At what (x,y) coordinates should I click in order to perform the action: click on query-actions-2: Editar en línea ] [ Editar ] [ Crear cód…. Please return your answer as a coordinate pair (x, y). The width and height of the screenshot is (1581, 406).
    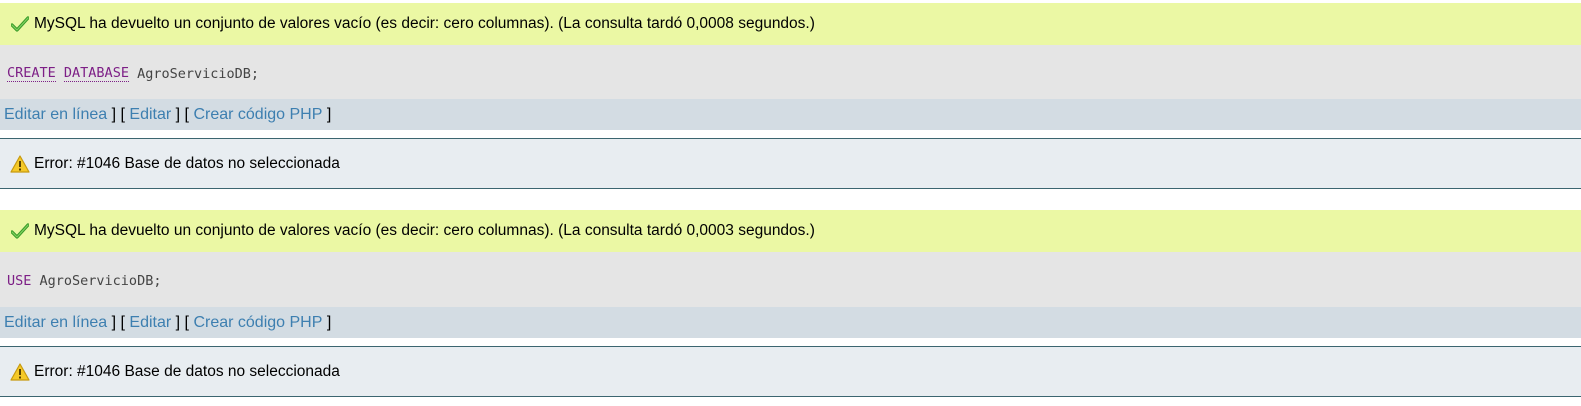
    Looking at the image, I should click on (790, 322).